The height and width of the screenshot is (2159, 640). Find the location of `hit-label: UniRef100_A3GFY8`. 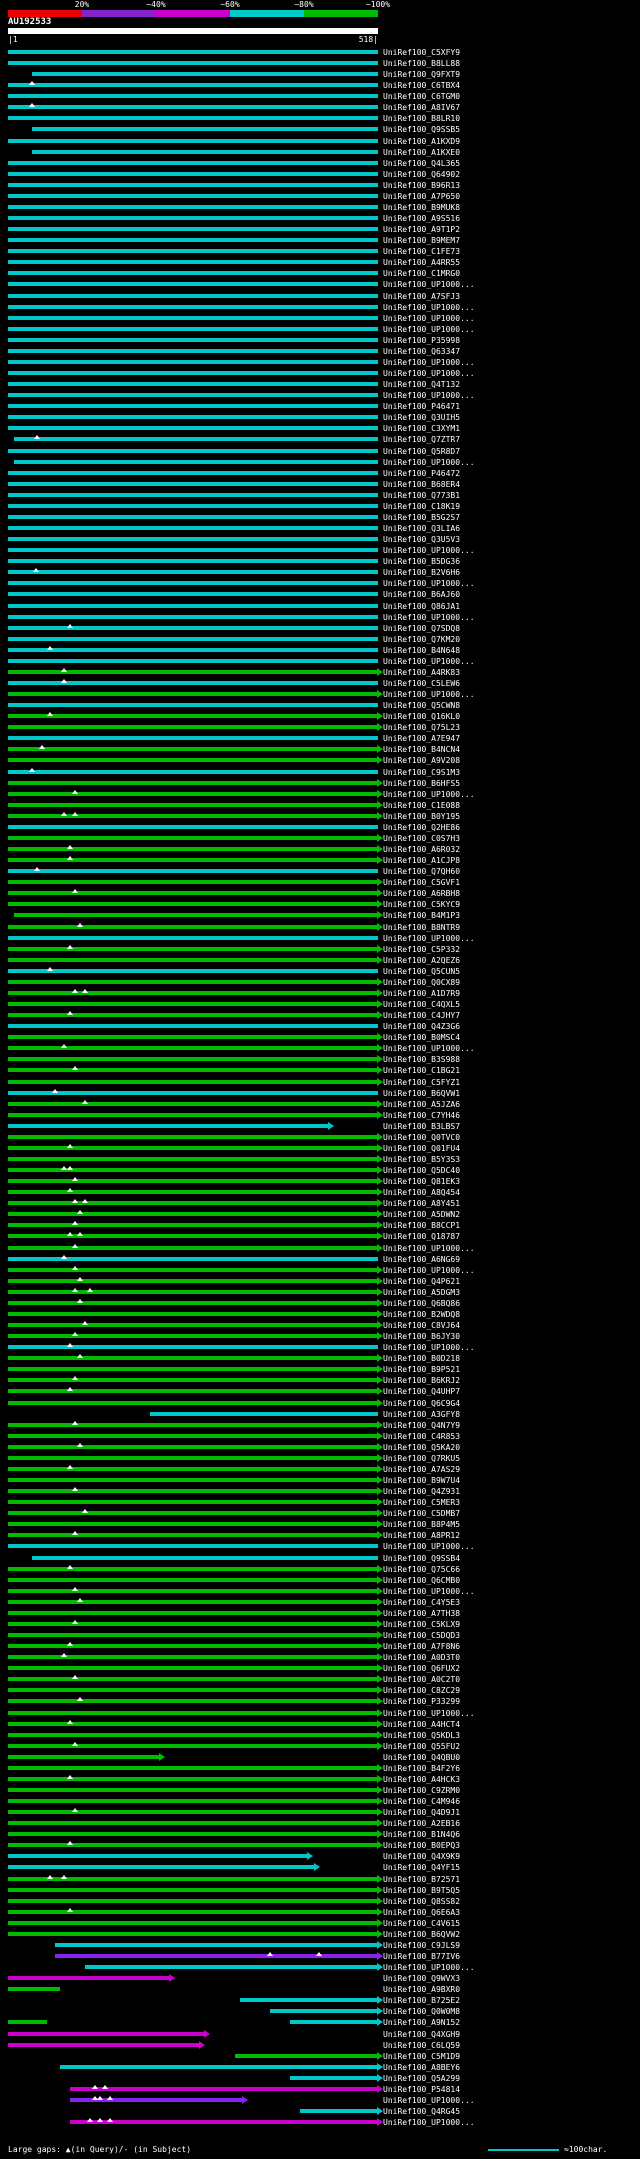

hit-label: UniRef100_A3GFY8 is located at coordinates (421, 1414).